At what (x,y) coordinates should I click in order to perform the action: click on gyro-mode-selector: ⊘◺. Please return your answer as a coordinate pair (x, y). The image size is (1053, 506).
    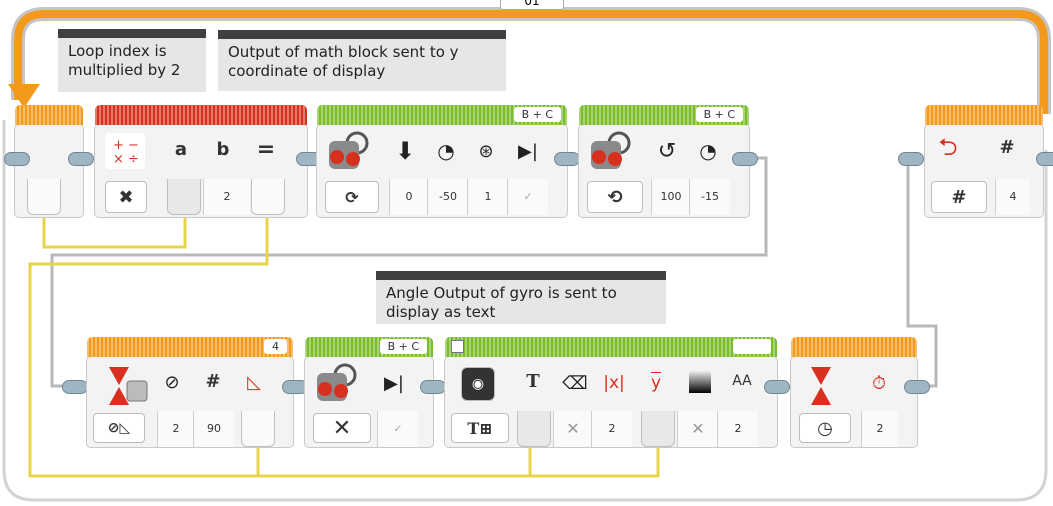
    Looking at the image, I should click on (119, 428).